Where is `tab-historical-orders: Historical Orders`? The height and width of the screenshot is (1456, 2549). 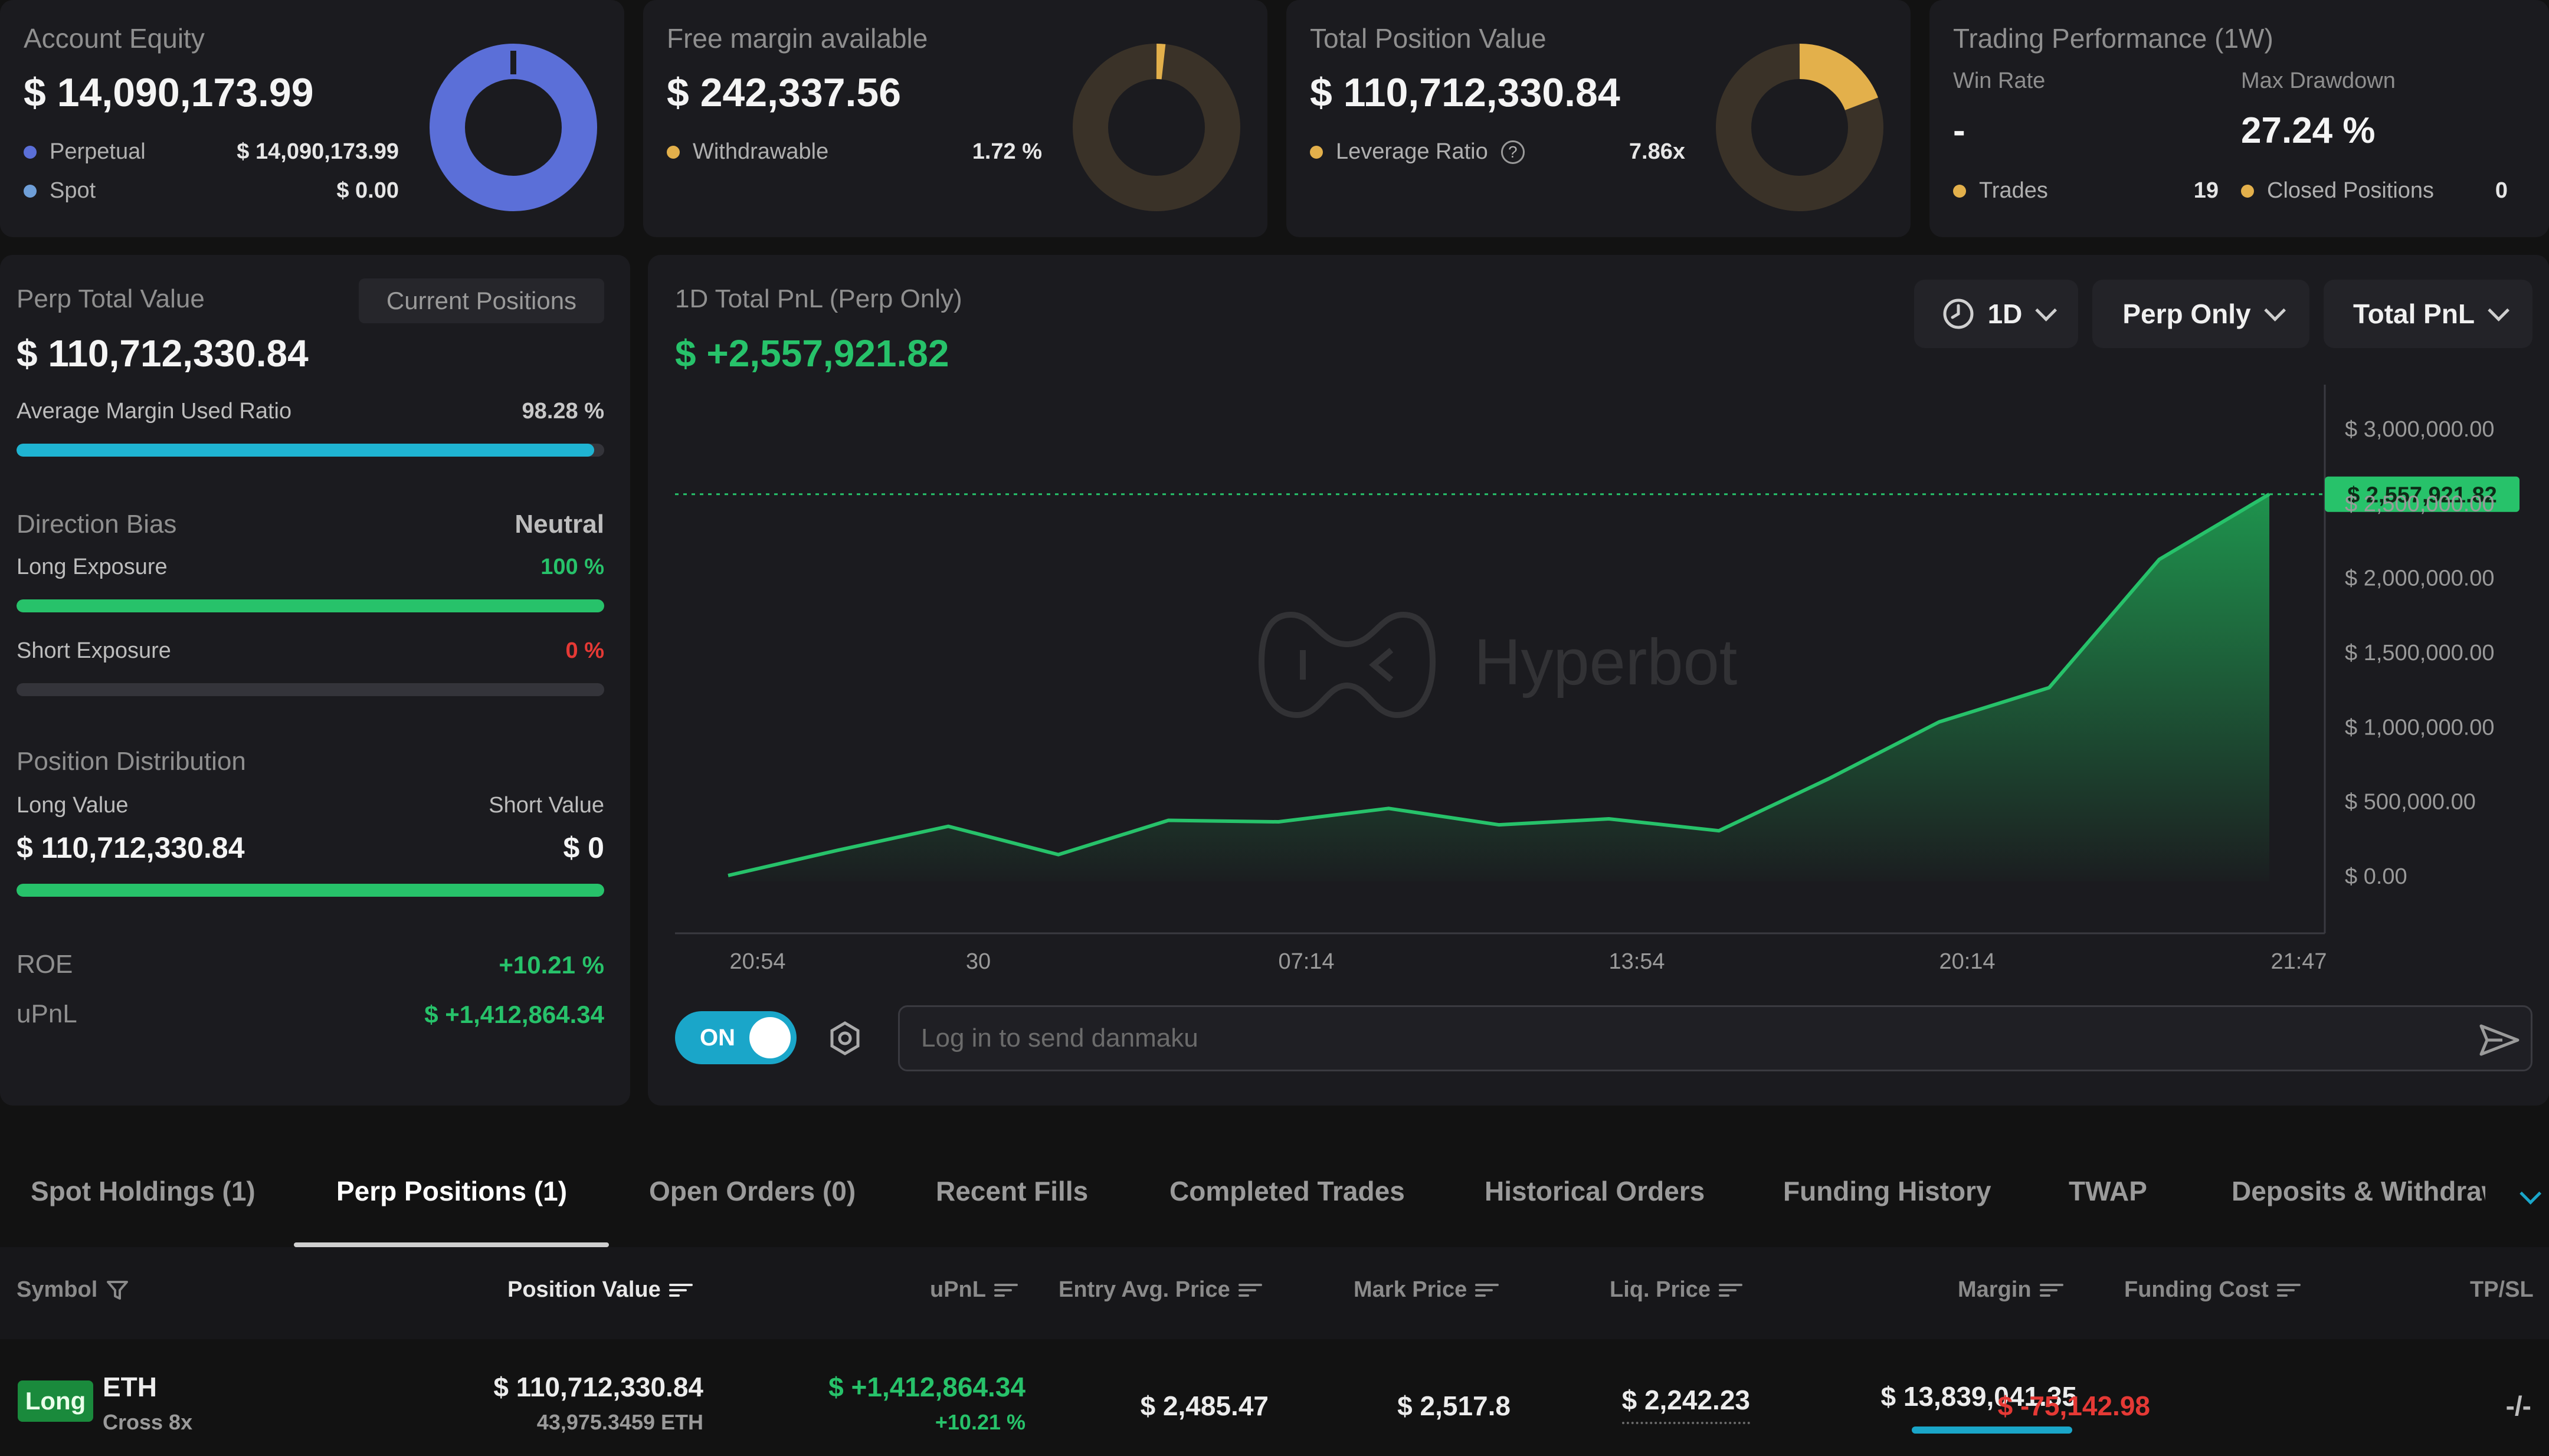 tab-historical-orders: Historical Orders is located at coordinates (1595, 1191).